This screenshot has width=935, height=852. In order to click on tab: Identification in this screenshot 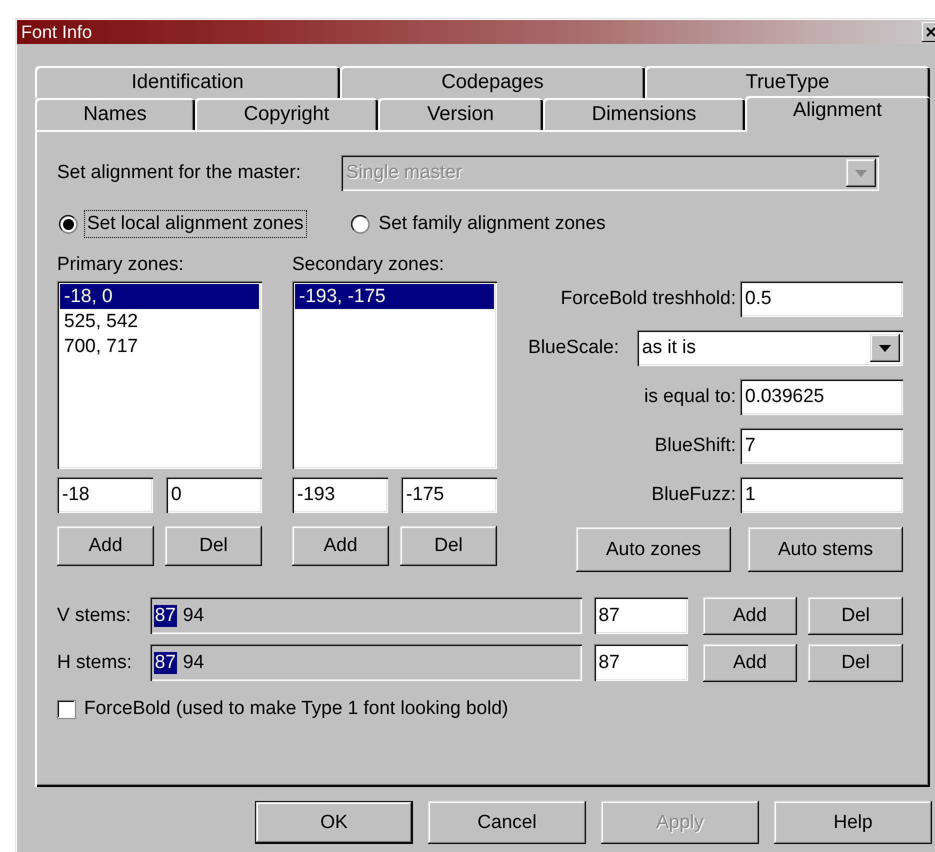, I will do `click(187, 82)`.